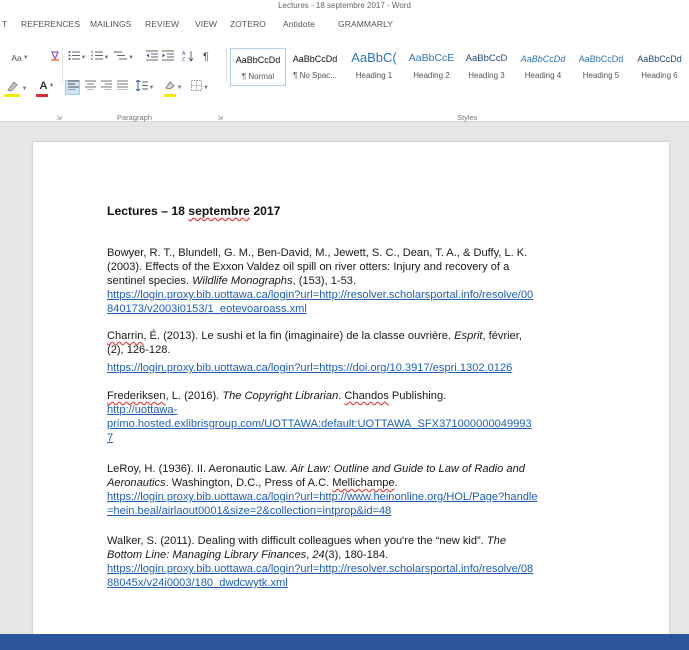 This screenshot has height=650, width=689. I want to click on sort-icon: AZ, so click(188, 57).